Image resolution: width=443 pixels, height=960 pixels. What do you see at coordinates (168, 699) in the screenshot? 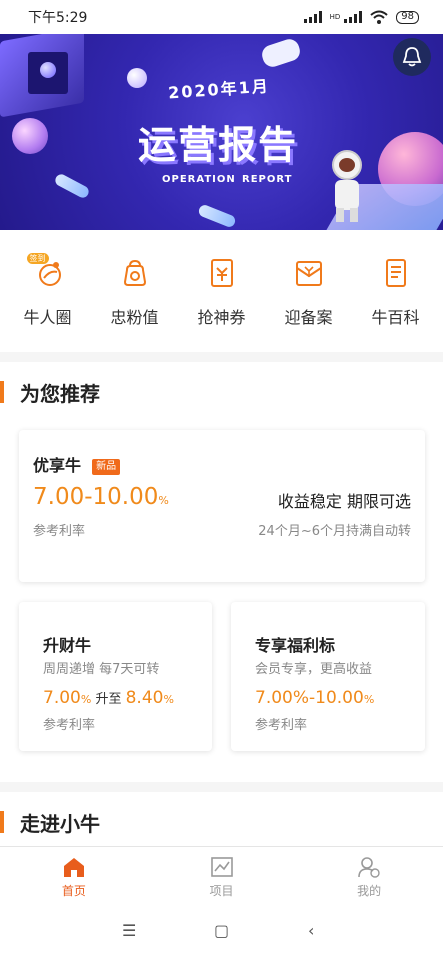
I see `rate-unit-2: %` at bounding box center [168, 699].